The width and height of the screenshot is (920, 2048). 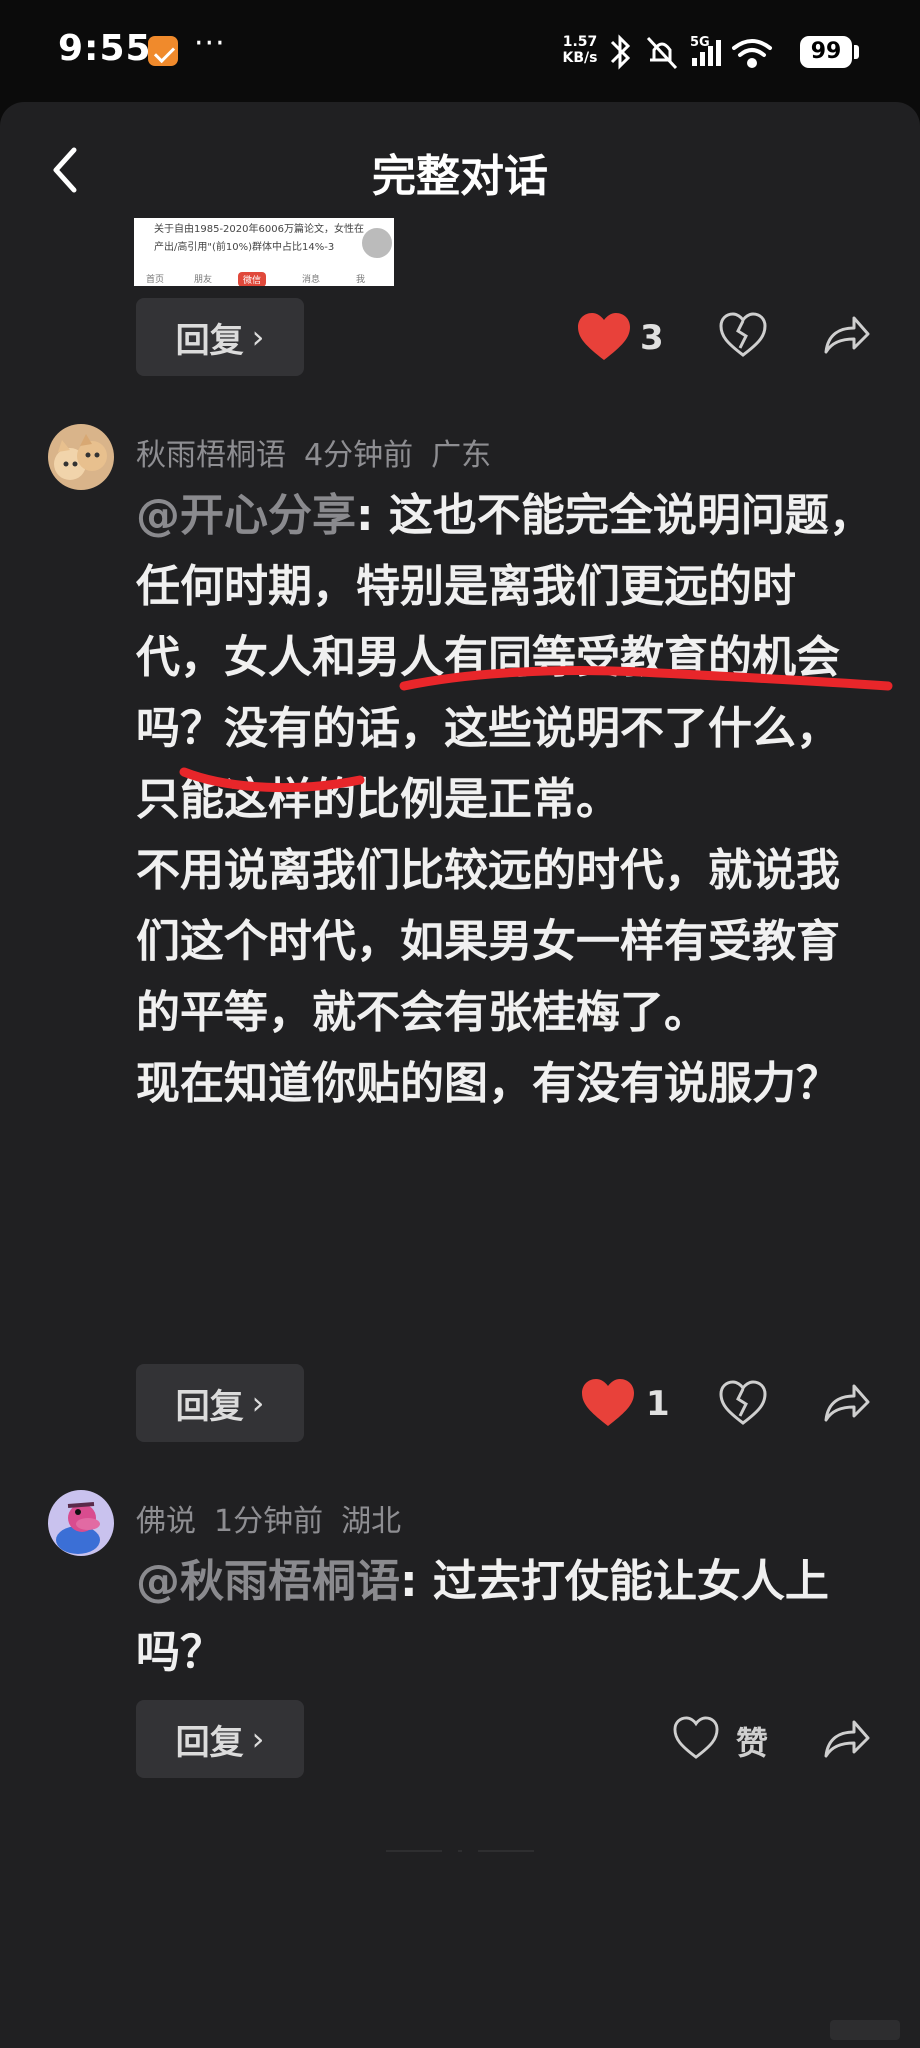 I want to click on status-icons: 5G, so click(x=691, y=52).